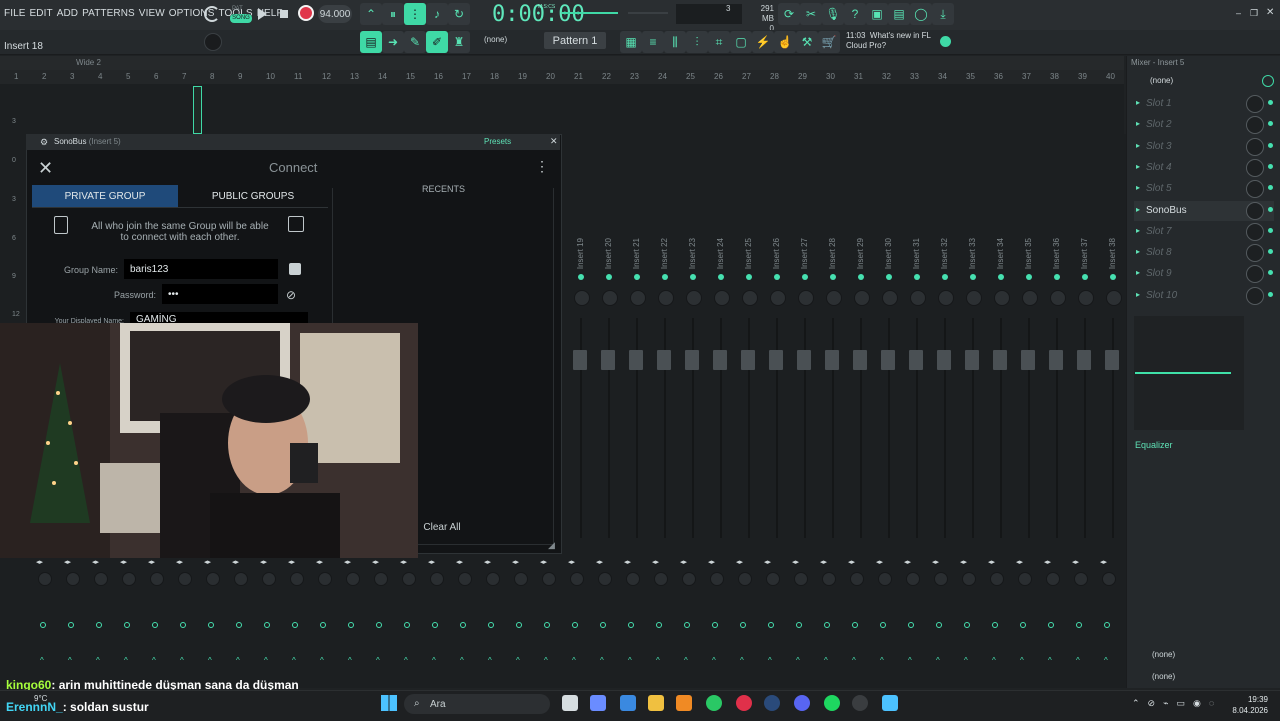 The width and height of the screenshot is (1280, 721). Describe the element at coordinates (741, 42) in the screenshot. I see `project-icon: ▢` at that location.